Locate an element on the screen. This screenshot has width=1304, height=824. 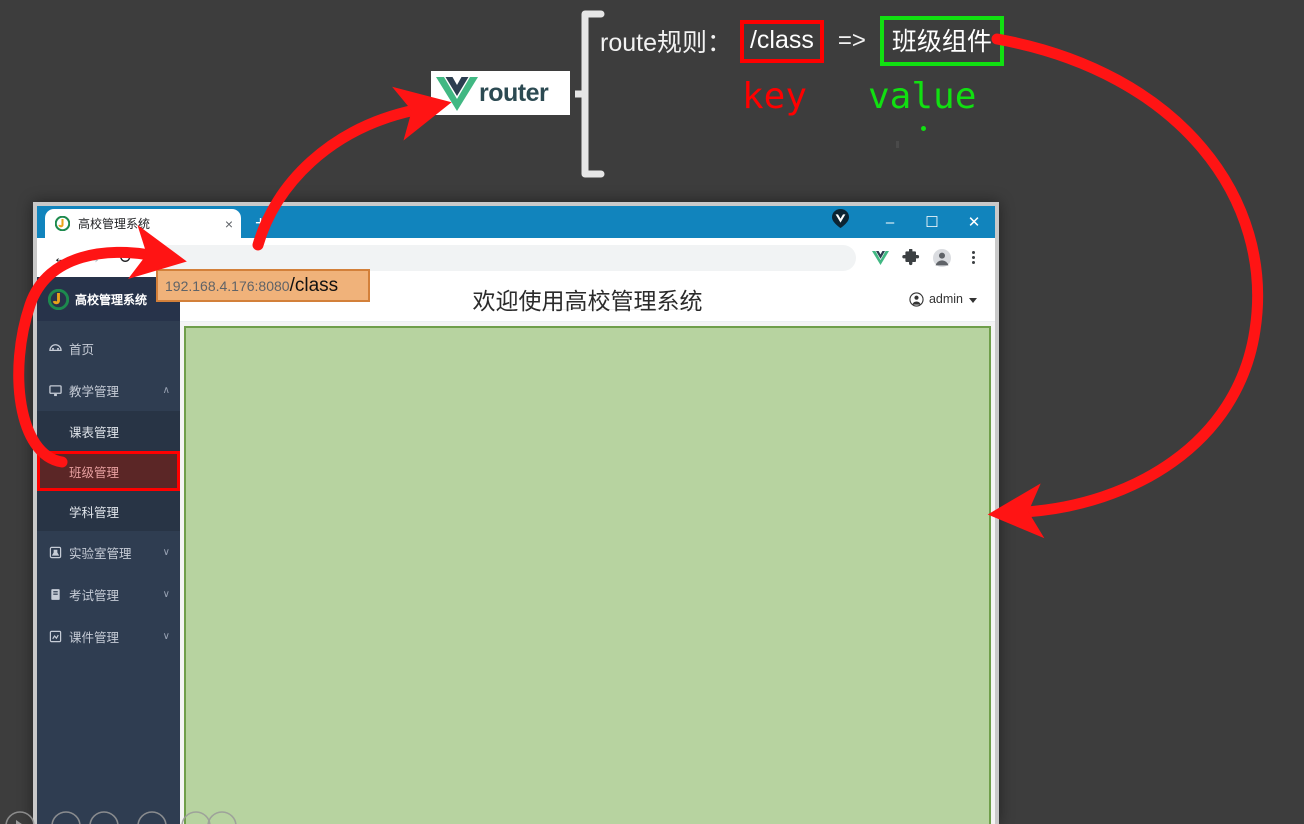
monitor-icon is located at coordinates (55, 390).